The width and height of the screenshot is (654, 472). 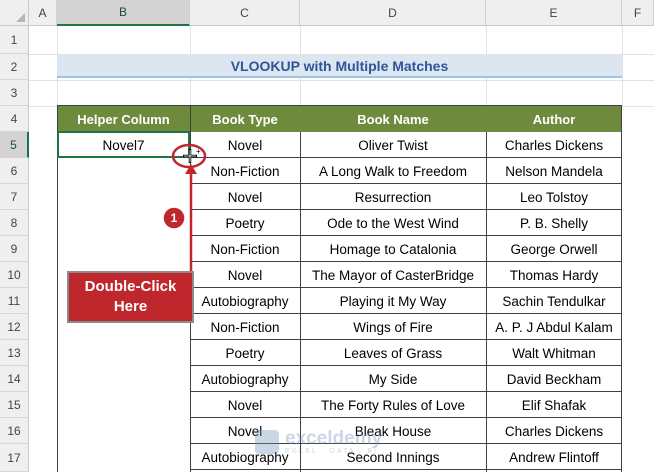 What do you see at coordinates (267, 442) in the screenshot?
I see `exceldemy-logo-icon` at bounding box center [267, 442].